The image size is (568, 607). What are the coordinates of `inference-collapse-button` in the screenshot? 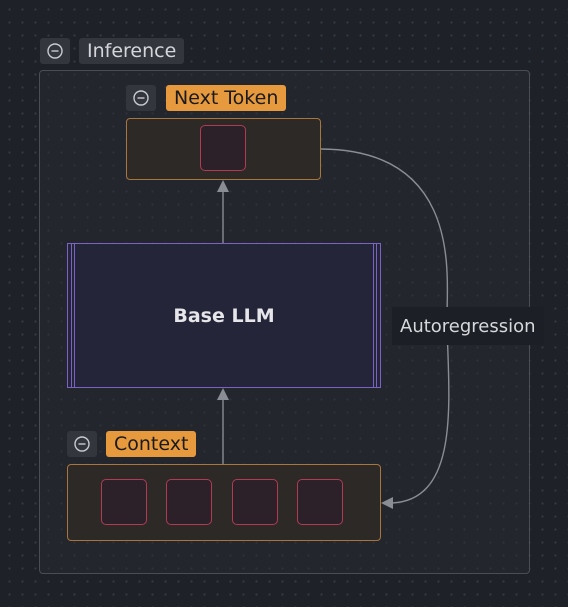 It's located at (55, 51).